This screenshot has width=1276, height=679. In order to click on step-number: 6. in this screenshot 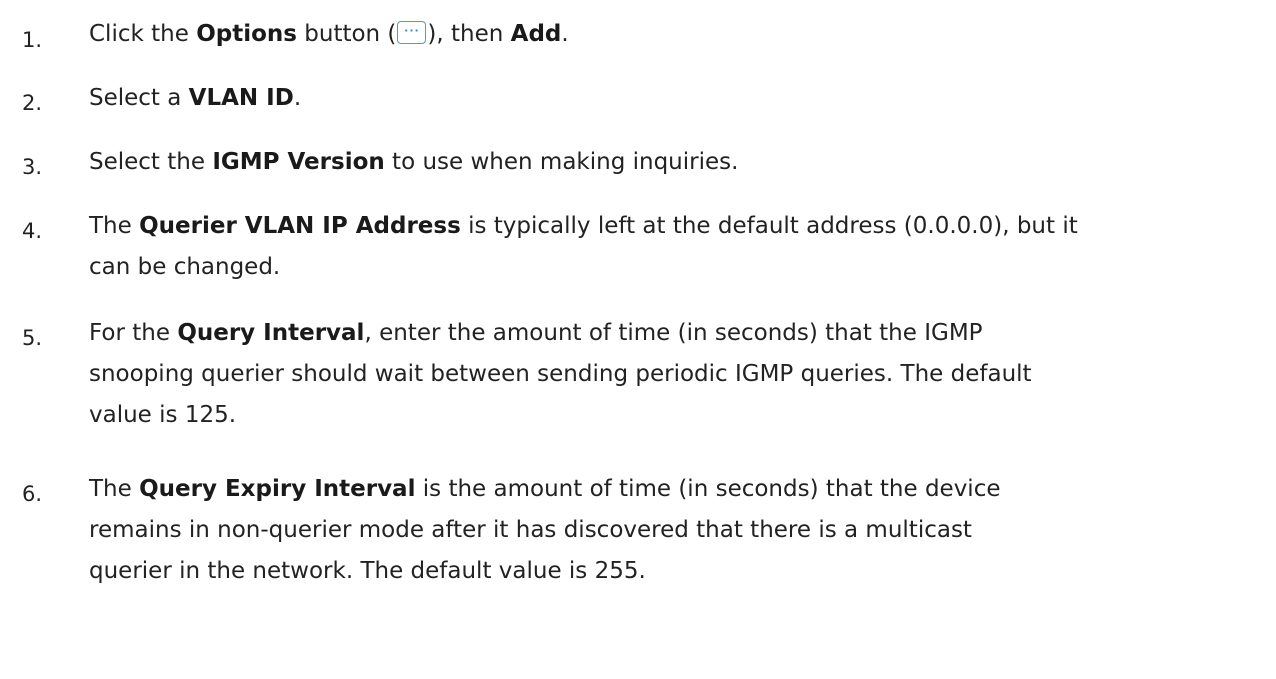, I will do `click(32, 494)`.